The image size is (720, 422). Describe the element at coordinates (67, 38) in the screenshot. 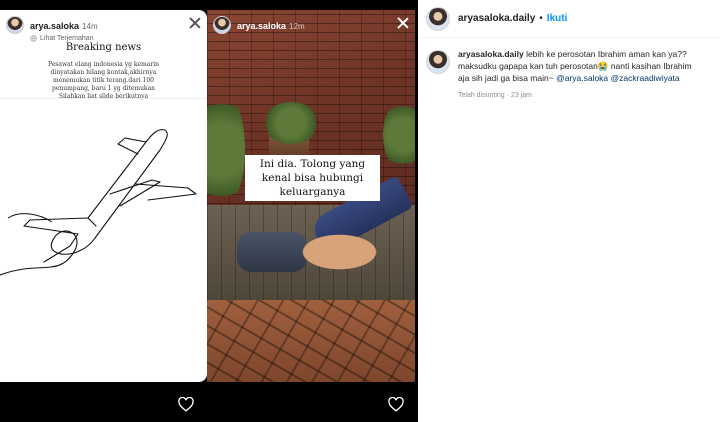

I see `translation-label: Lihat Terjemahan` at that location.